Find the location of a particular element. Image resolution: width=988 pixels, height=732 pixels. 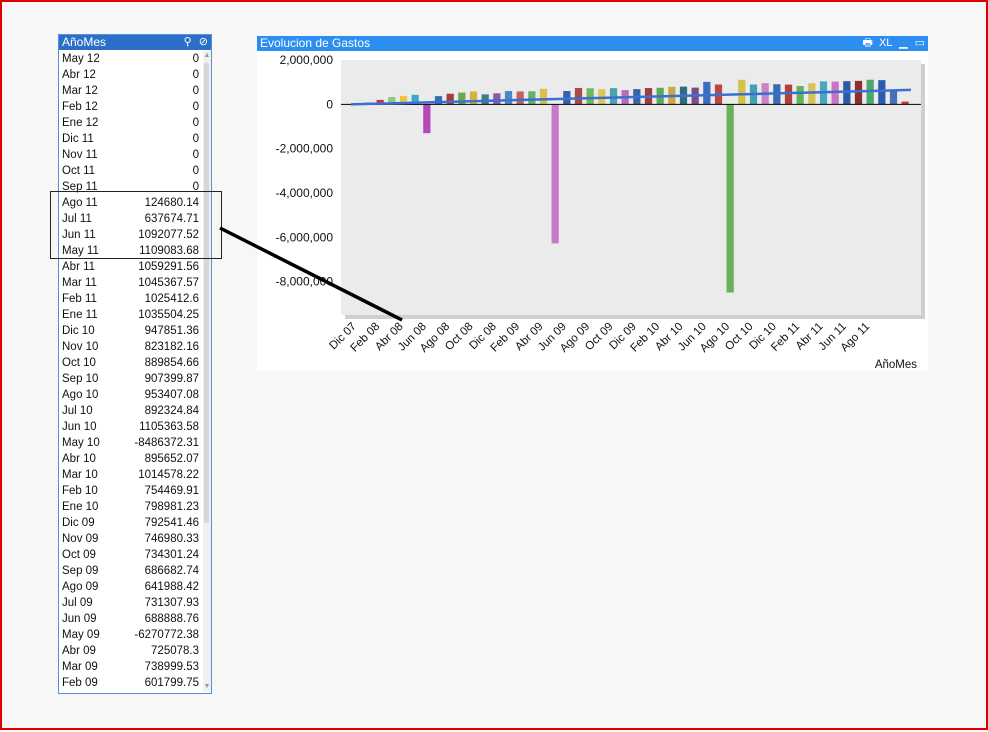

list-item-value: 641988.42 is located at coordinates (171, 587).